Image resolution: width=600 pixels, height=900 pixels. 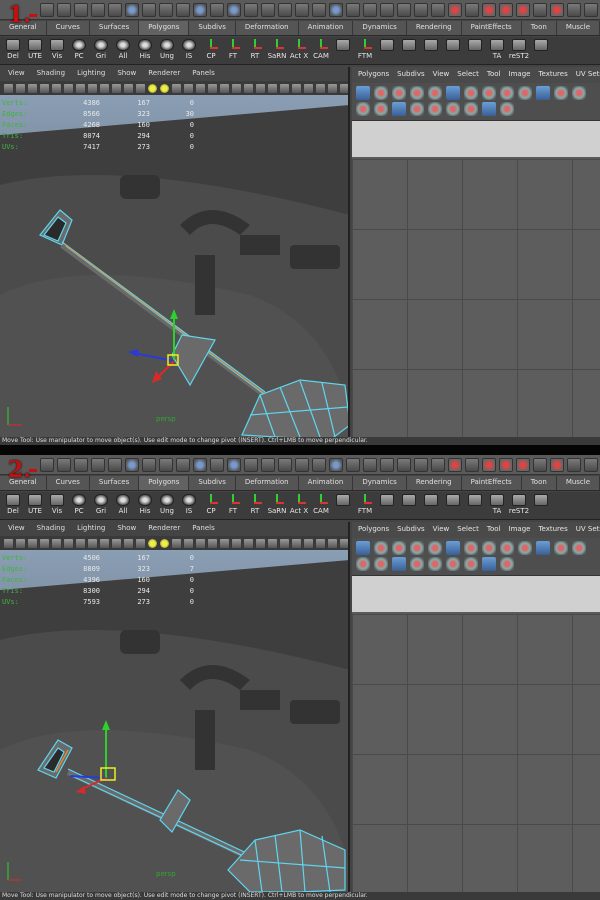 I want to click on tab-dynamics: Dynamics, so click(x=380, y=28).